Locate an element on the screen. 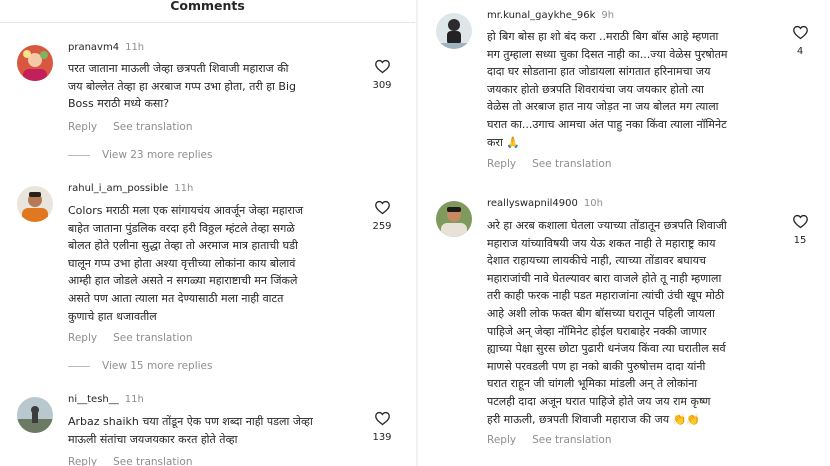  comment-time: 9h is located at coordinates (608, 15).